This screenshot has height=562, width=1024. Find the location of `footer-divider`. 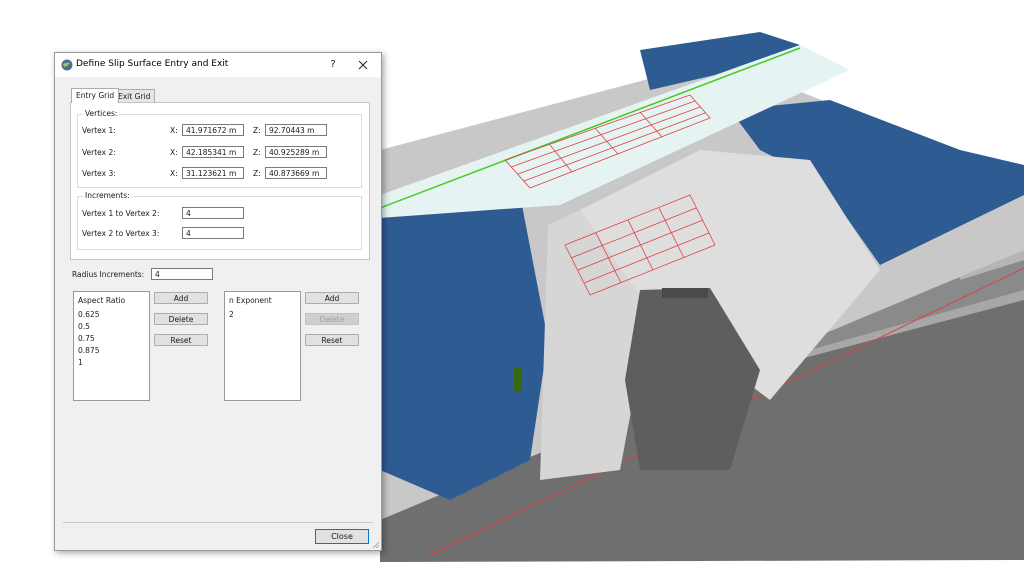

footer-divider is located at coordinates (218, 522).